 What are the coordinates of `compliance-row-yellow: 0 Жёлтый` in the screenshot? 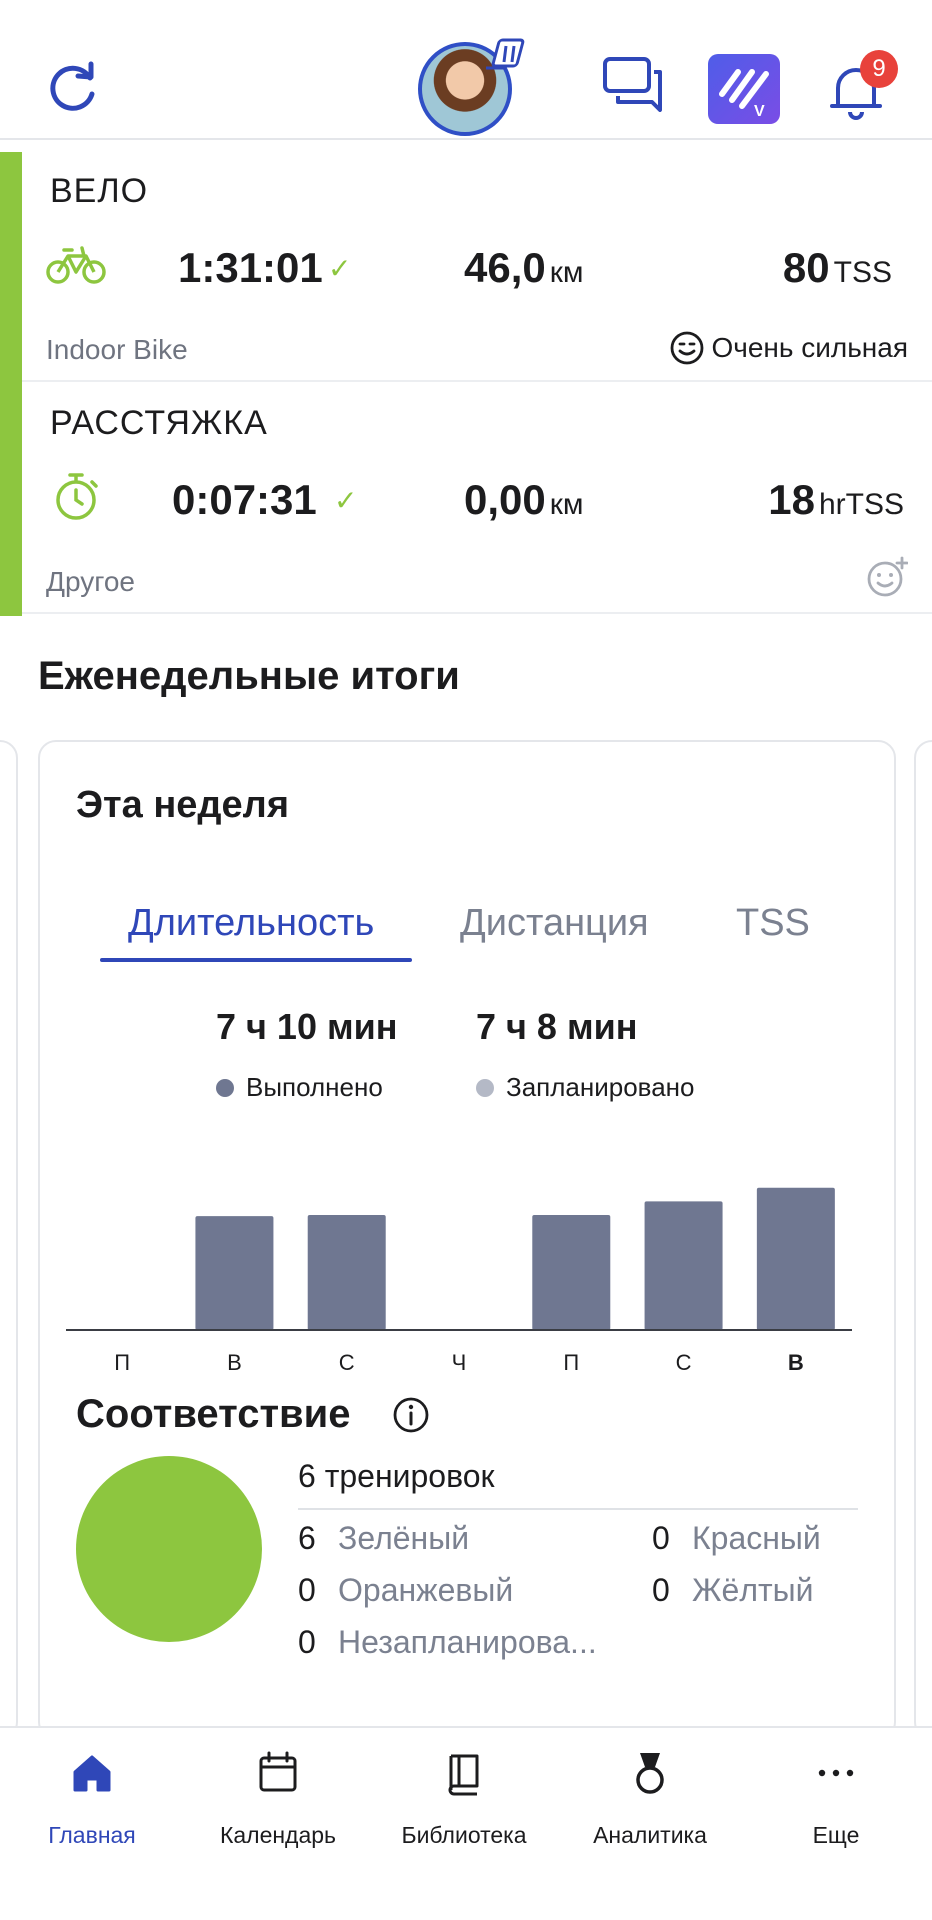 It's located at (733, 1590).